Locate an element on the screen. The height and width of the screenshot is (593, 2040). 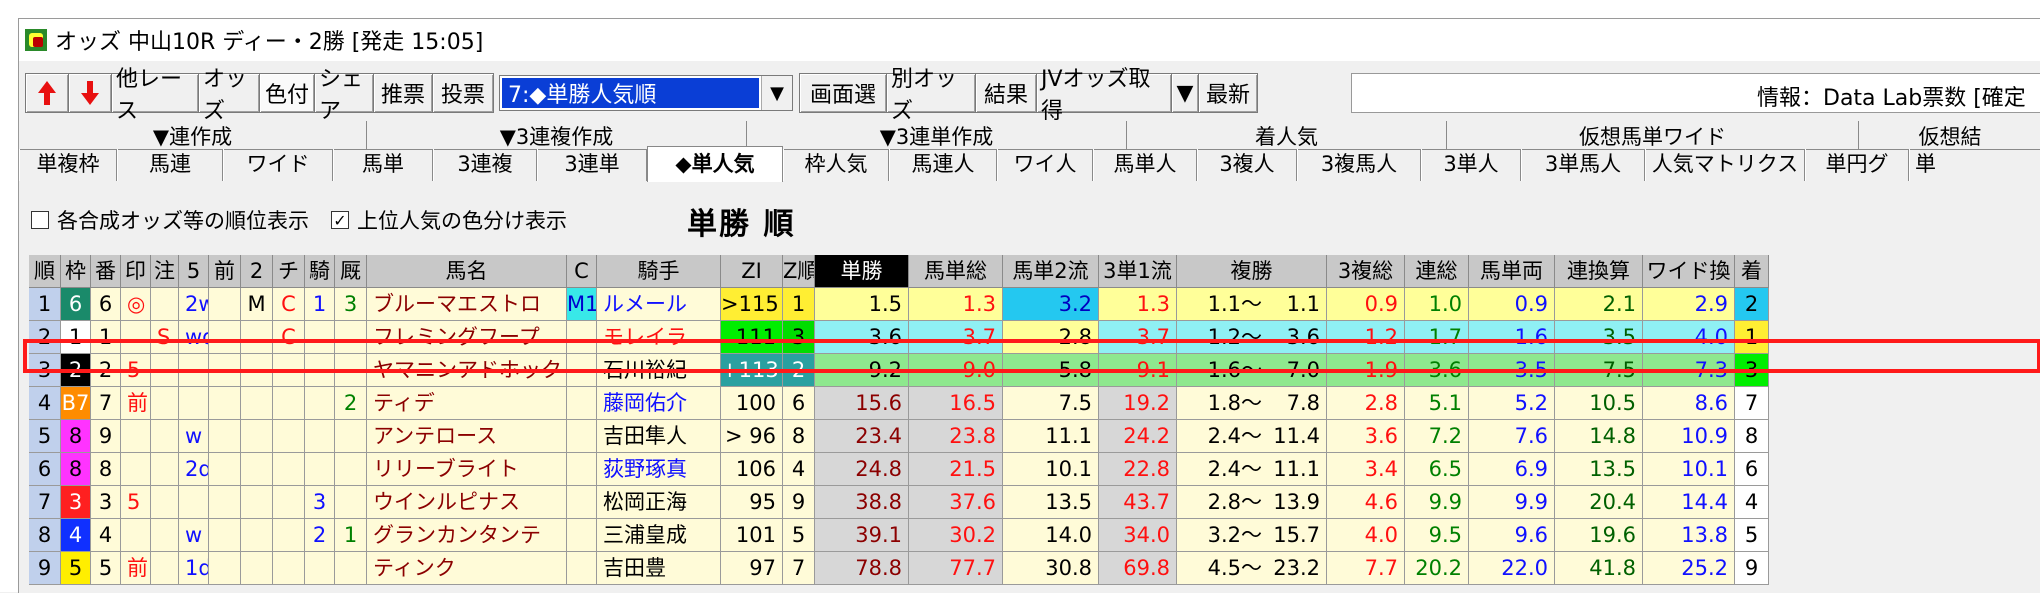
tab-umaren-nin: 馬連人 is located at coordinates (943, 165).